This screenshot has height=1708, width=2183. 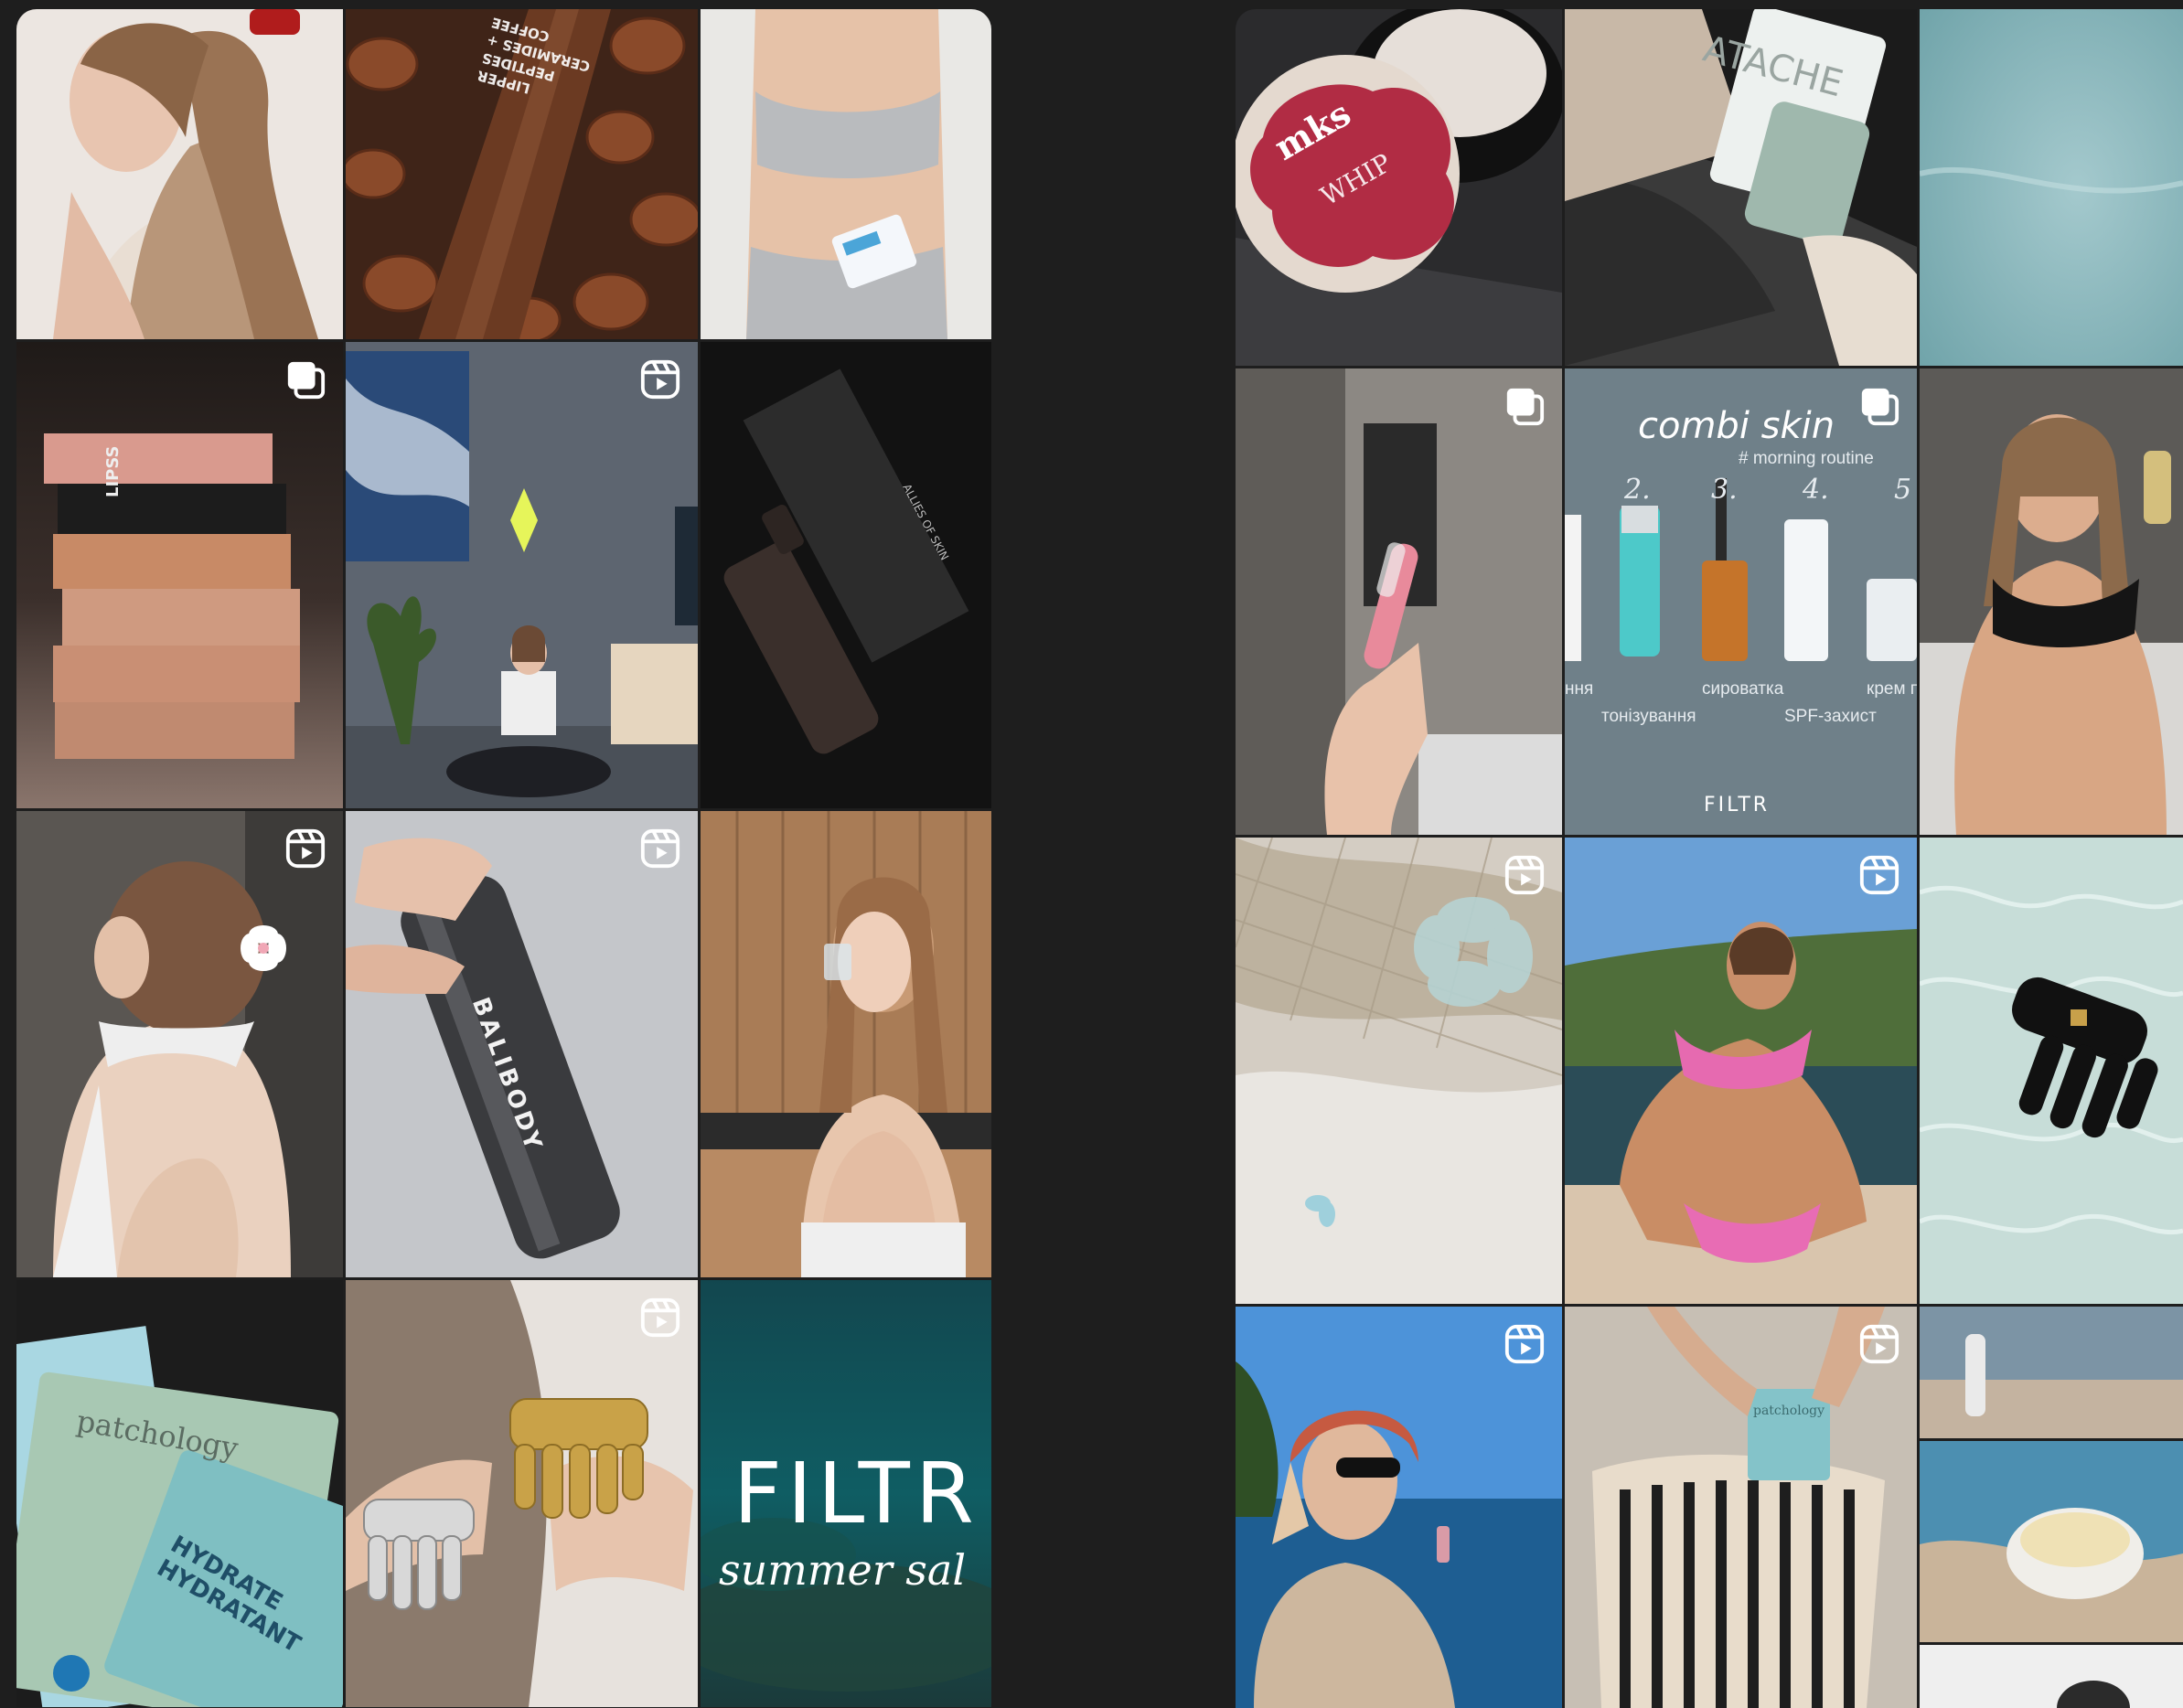 I want to click on post-grey-underwear, so click(x=846, y=174).